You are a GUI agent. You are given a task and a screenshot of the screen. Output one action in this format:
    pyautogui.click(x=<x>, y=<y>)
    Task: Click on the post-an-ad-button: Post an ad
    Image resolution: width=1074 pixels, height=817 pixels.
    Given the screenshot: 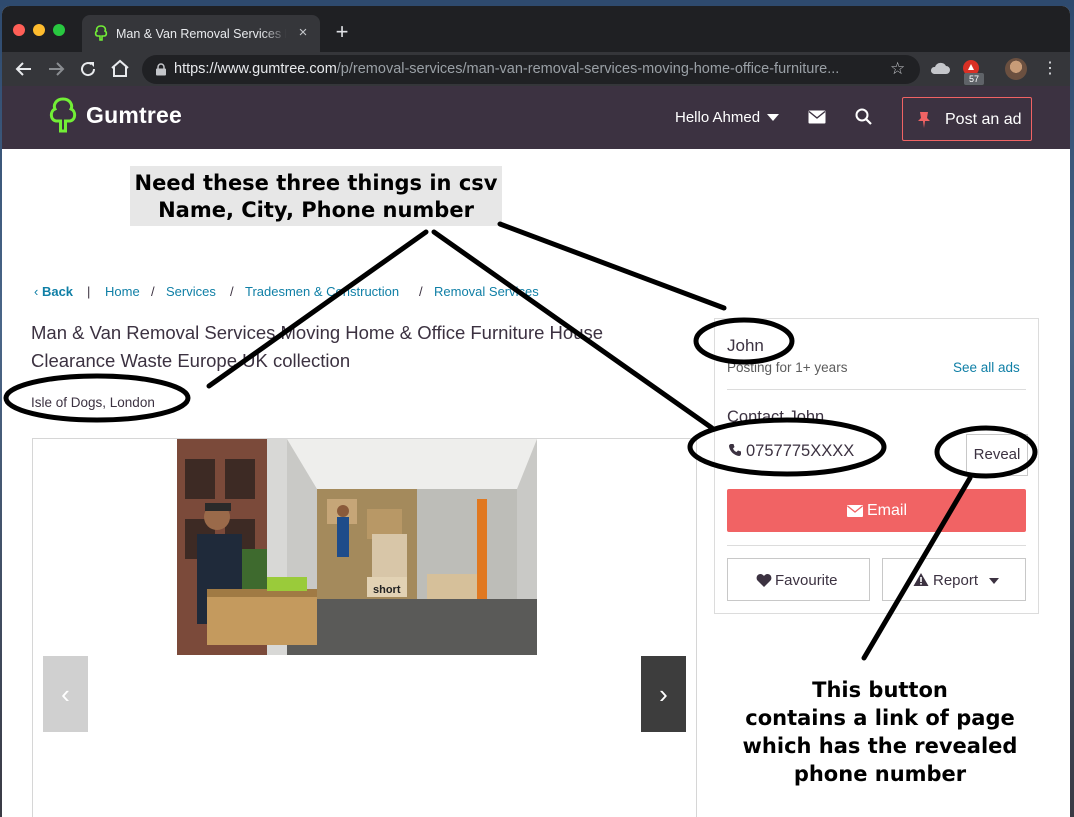 What is the action you would take?
    pyautogui.click(x=967, y=119)
    